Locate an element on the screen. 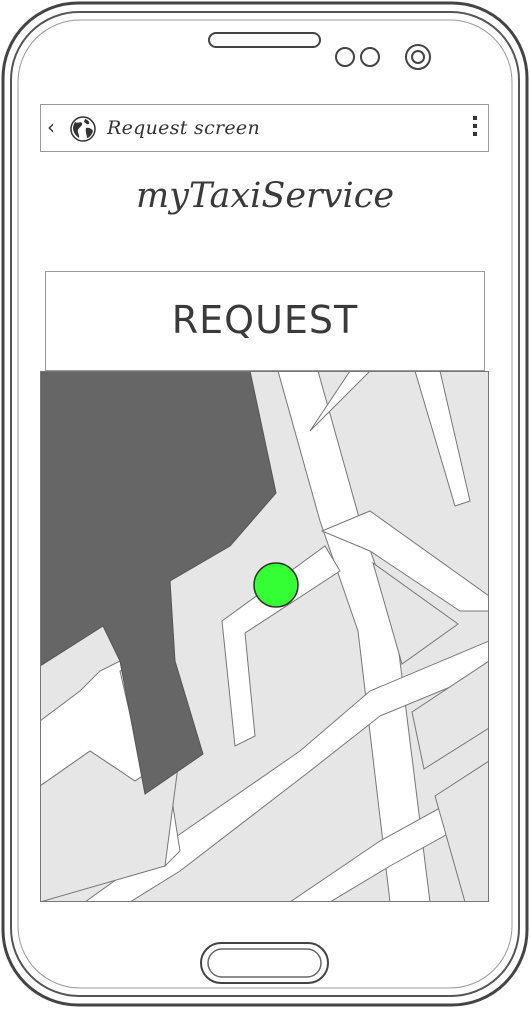  speaker-grille is located at coordinates (264, 40).